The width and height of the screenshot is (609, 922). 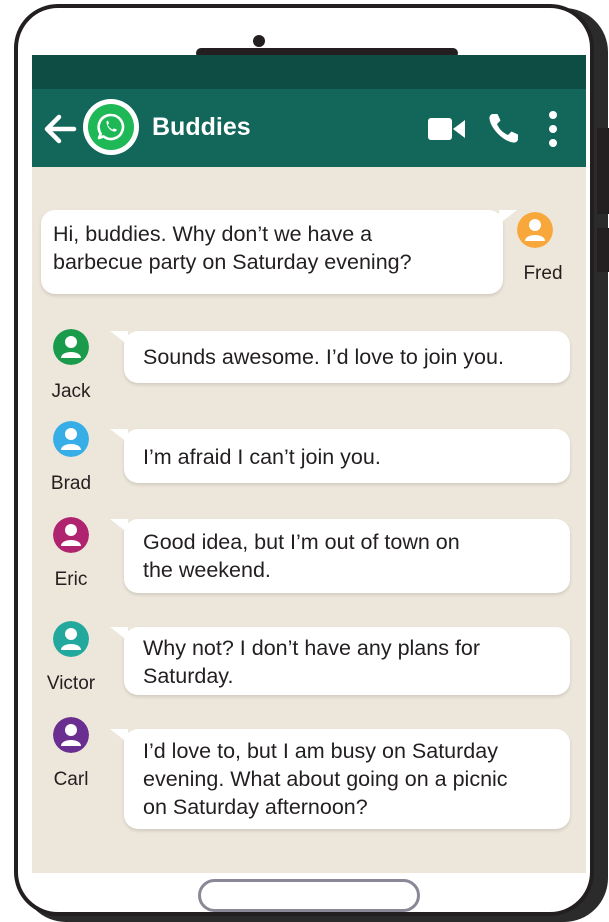 I want to click on camera-dot, so click(x=259, y=41).